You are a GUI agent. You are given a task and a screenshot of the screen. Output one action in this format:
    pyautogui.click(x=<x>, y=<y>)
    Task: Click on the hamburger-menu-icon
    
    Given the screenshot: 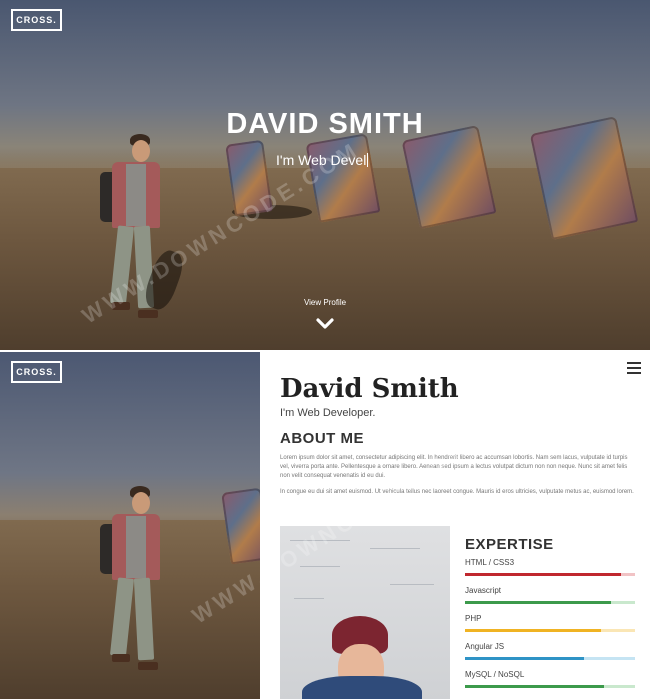 What is the action you would take?
    pyautogui.click(x=634, y=368)
    